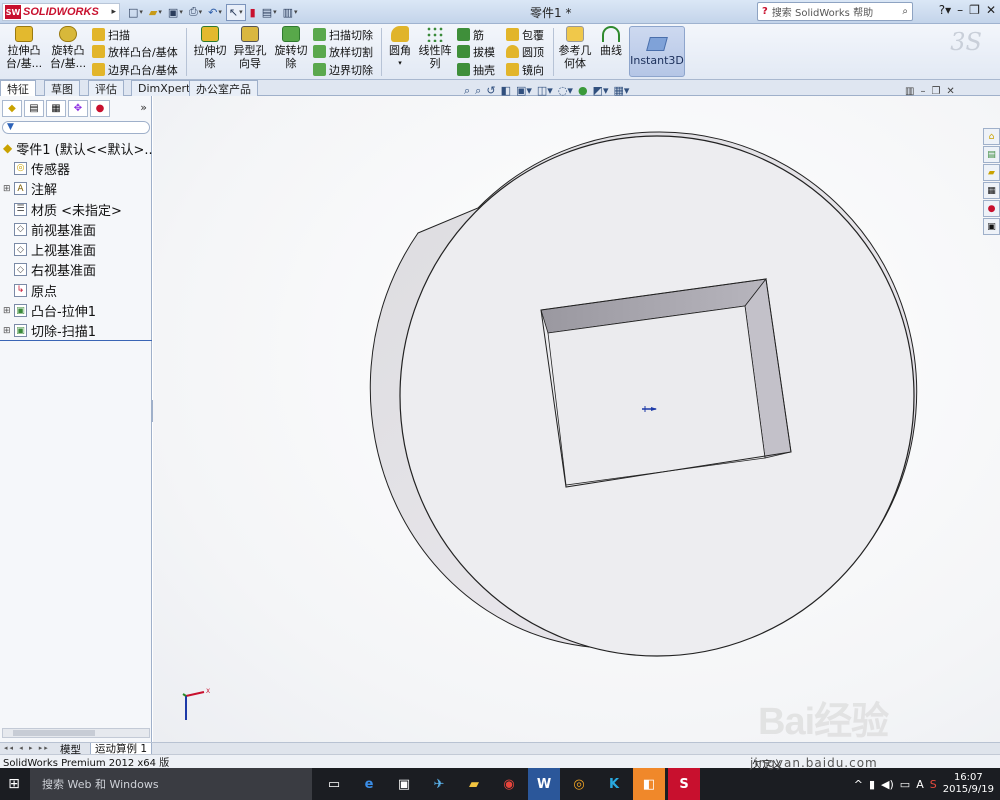  Describe the element at coordinates (467, 91) in the screenshot. I see `zoom-to-fit-icon: ⌕` at that location.